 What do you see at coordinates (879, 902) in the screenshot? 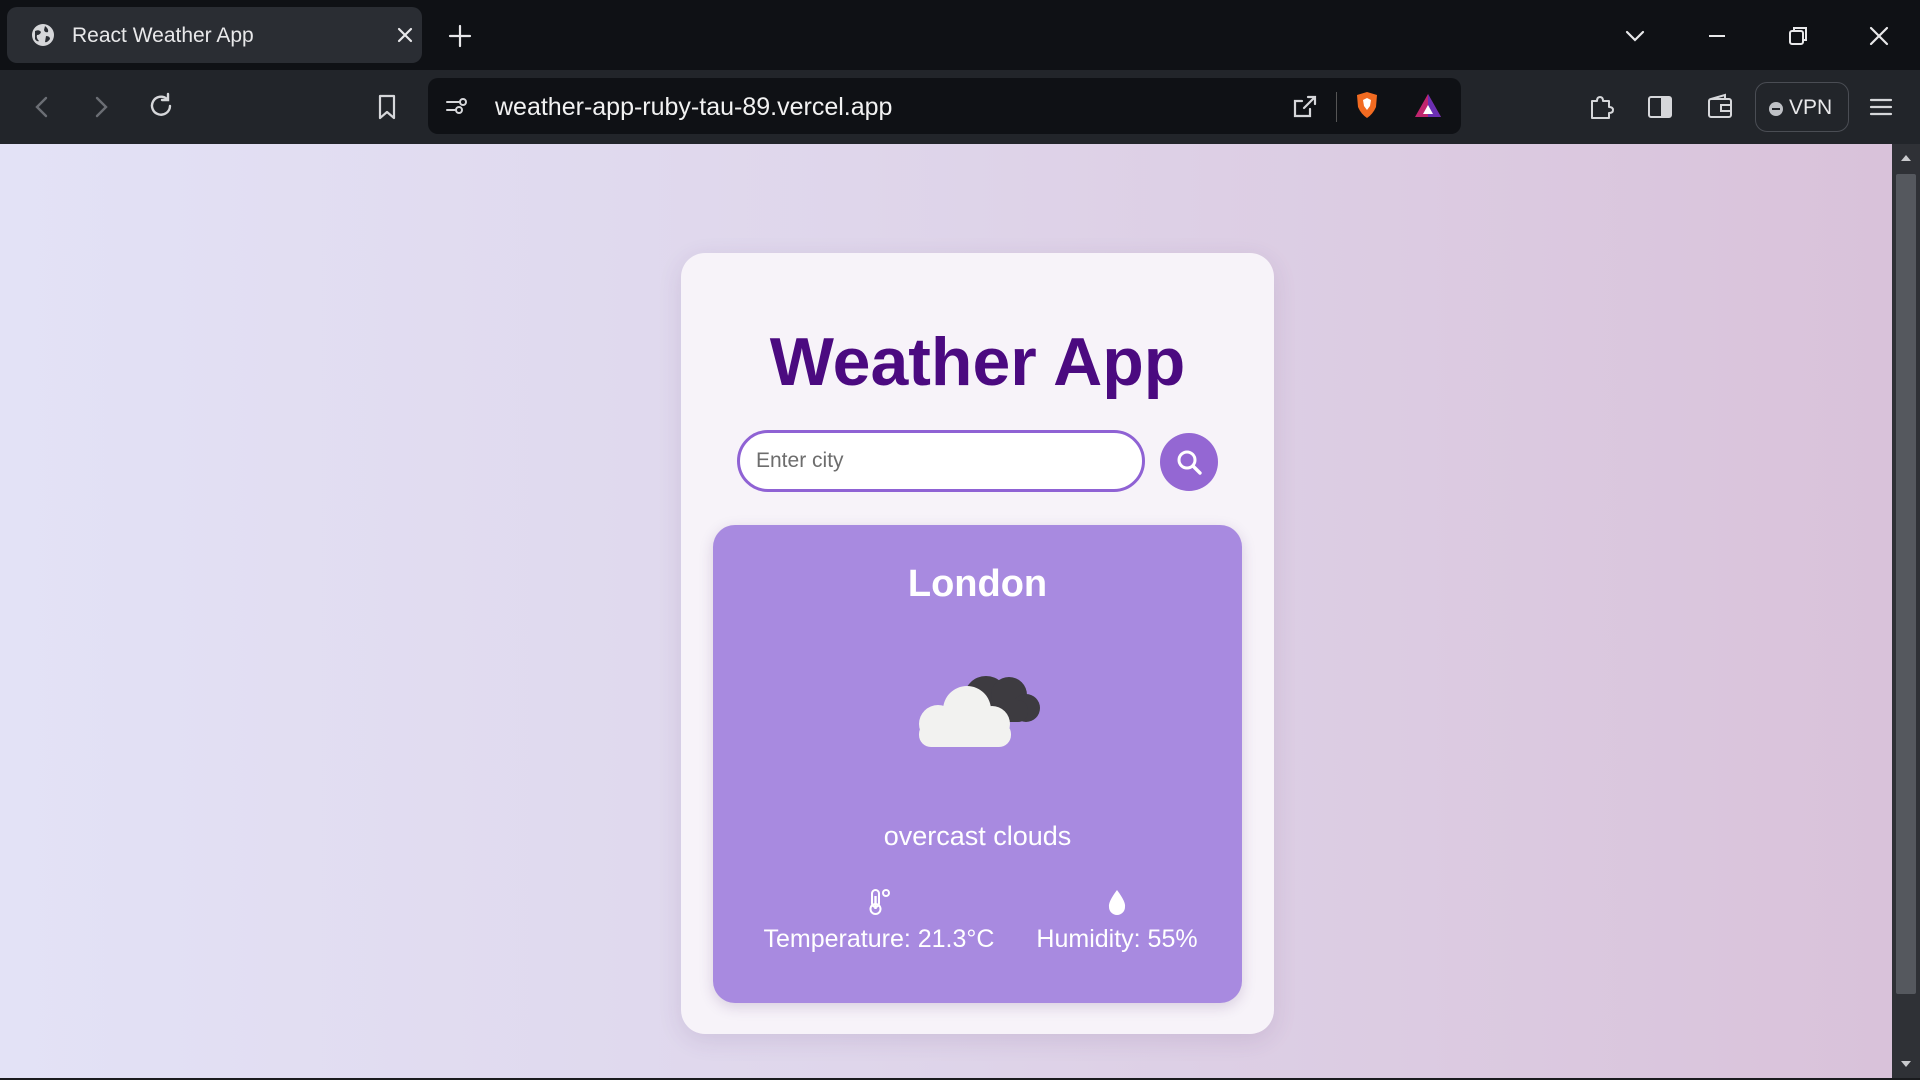
I see `thermometer-icon` at bounding box center [879, 902].